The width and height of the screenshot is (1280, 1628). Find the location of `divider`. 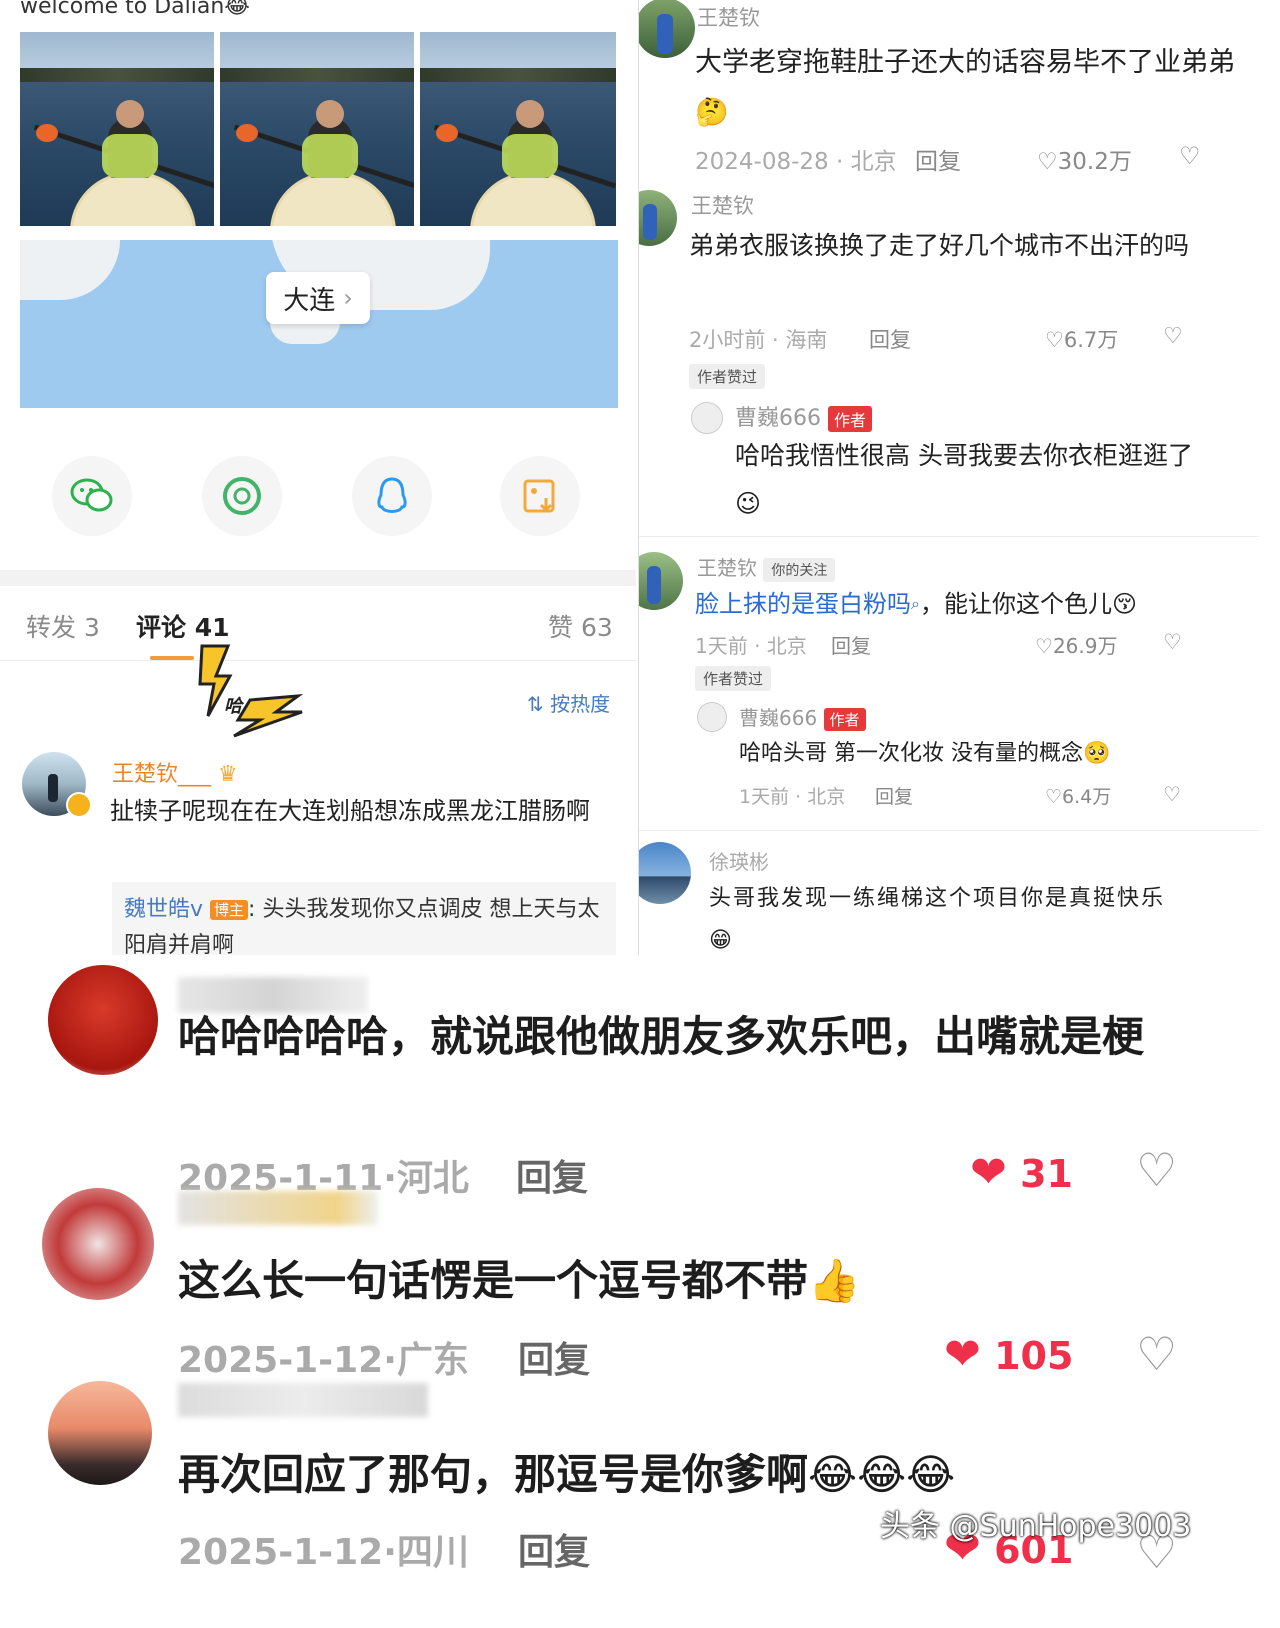

divider is located at coordinates (949, 830).